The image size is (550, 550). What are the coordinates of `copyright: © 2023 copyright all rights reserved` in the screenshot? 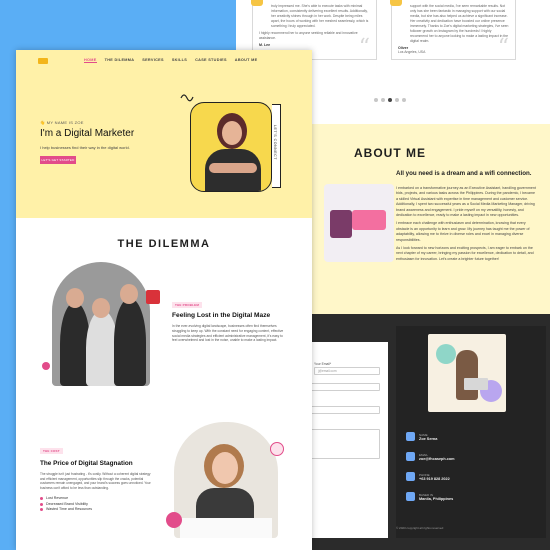 It's located at (420, 528).